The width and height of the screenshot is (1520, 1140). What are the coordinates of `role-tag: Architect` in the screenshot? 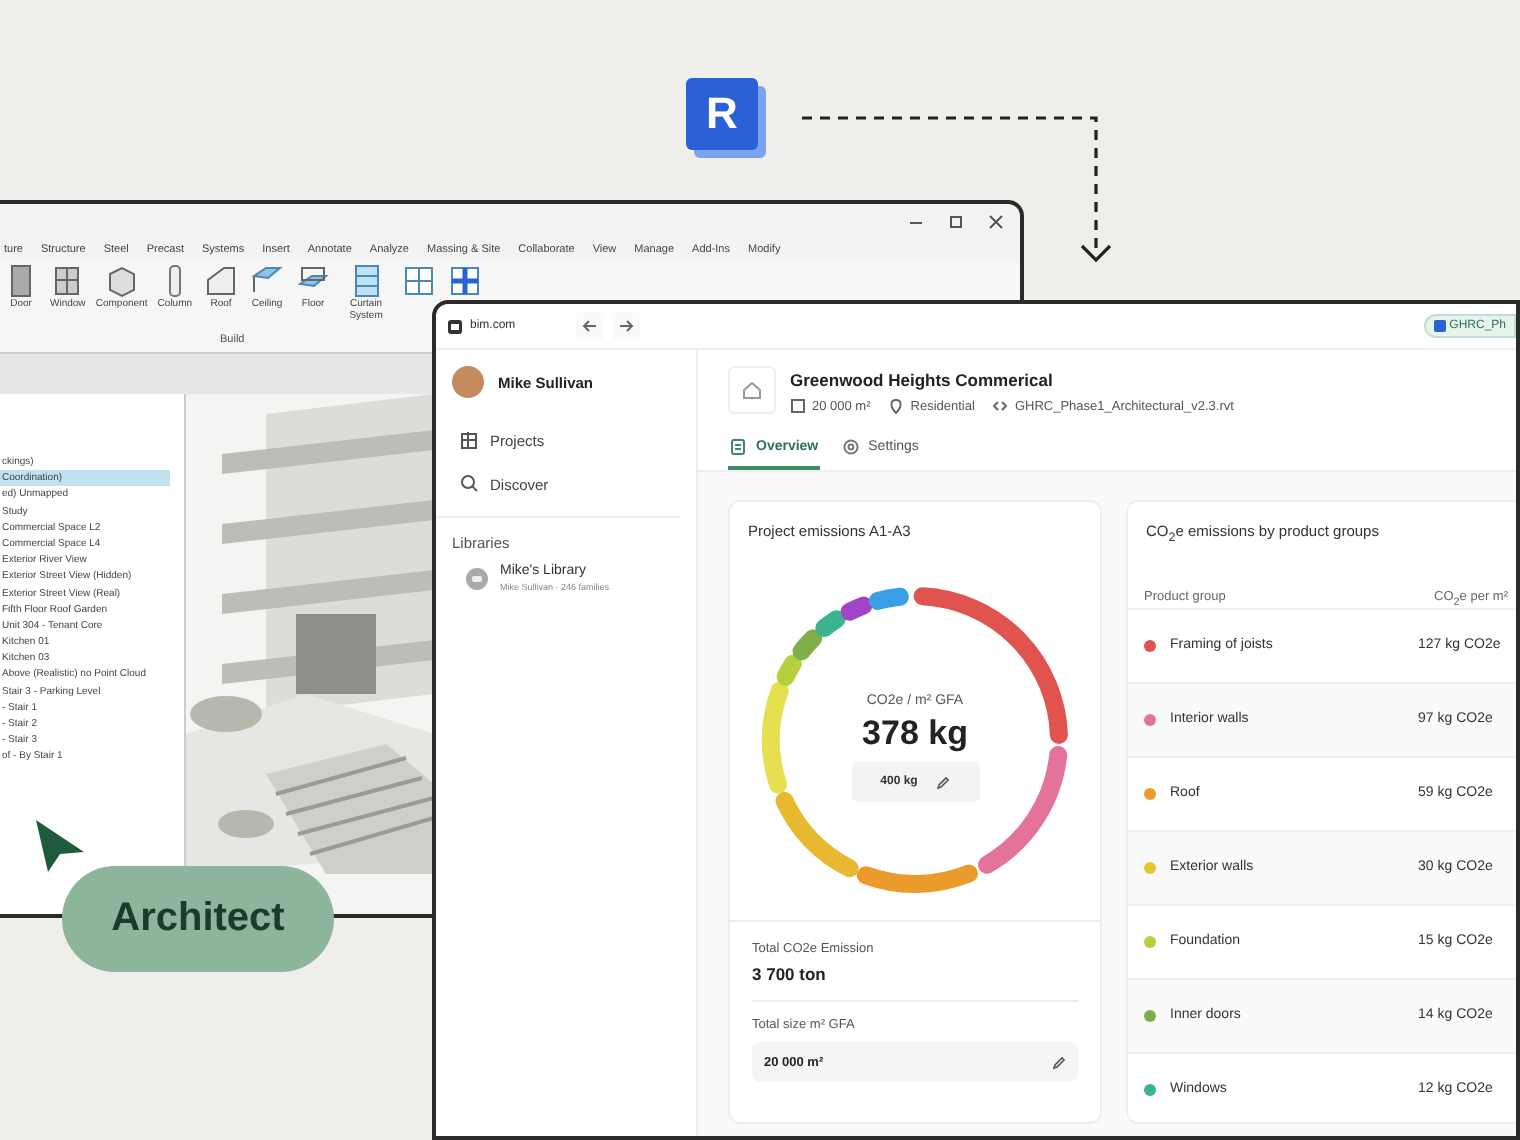 It's located at (198, 919).